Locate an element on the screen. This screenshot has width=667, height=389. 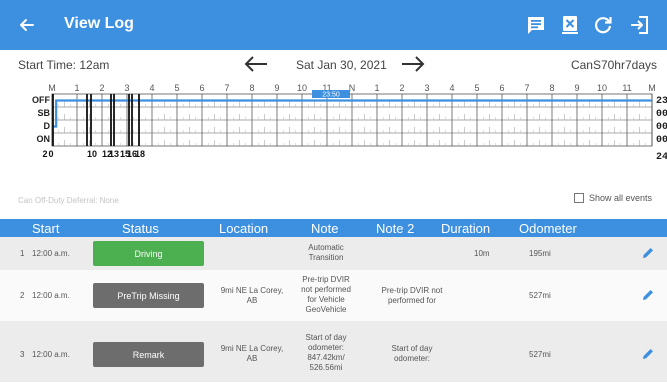
exit-icon is located at coordinates (640, 25).